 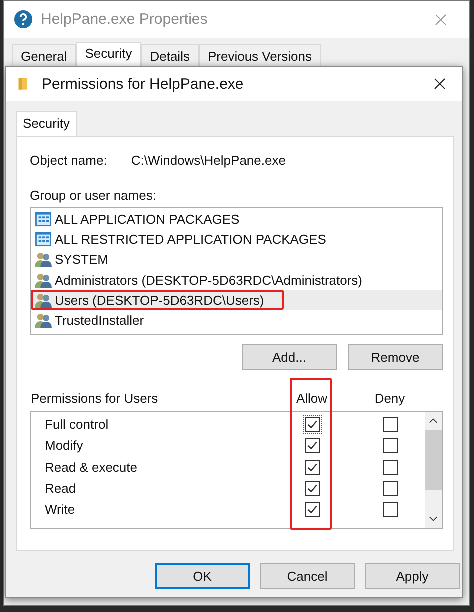 I want to click on list-item: Users (DESKTOP-5D63RDC\Users), so click(x=236, y=300).